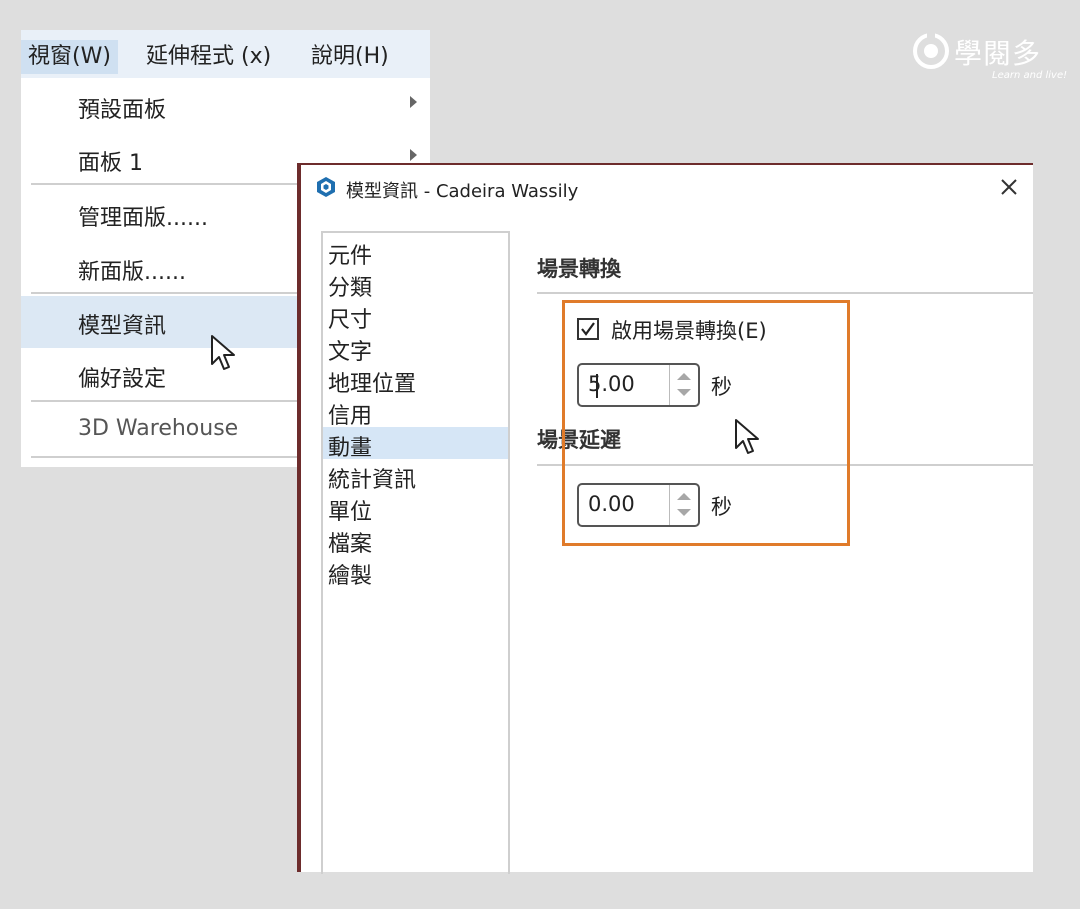 The image size is (1080, 909). What do you see at coordinates (208, 57) in the screenshot?
I see `menu-extensions: 延伸程式 (x)` at bounding box center [208, 57].